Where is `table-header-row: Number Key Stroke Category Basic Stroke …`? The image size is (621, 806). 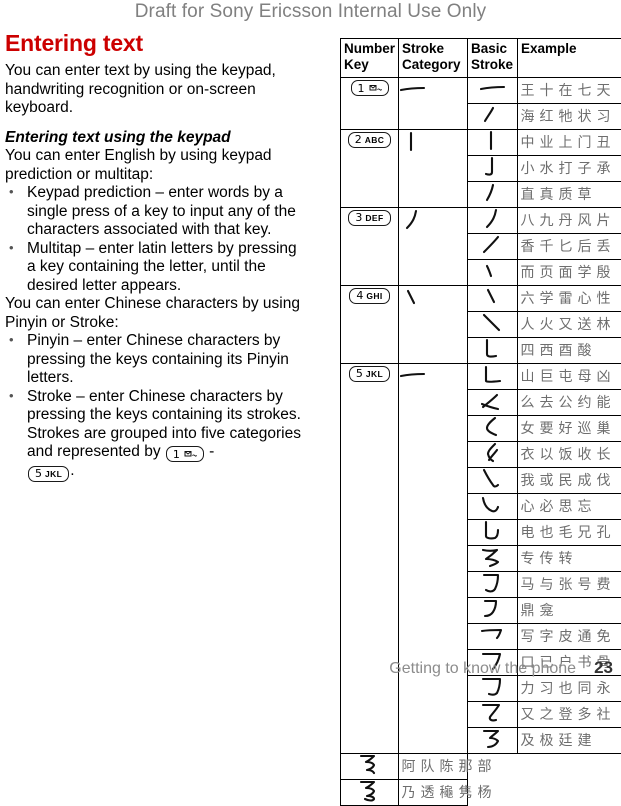
table-header-row: Number Key Stroke Category Basic Stroke … is located at coordinates (481, 58).